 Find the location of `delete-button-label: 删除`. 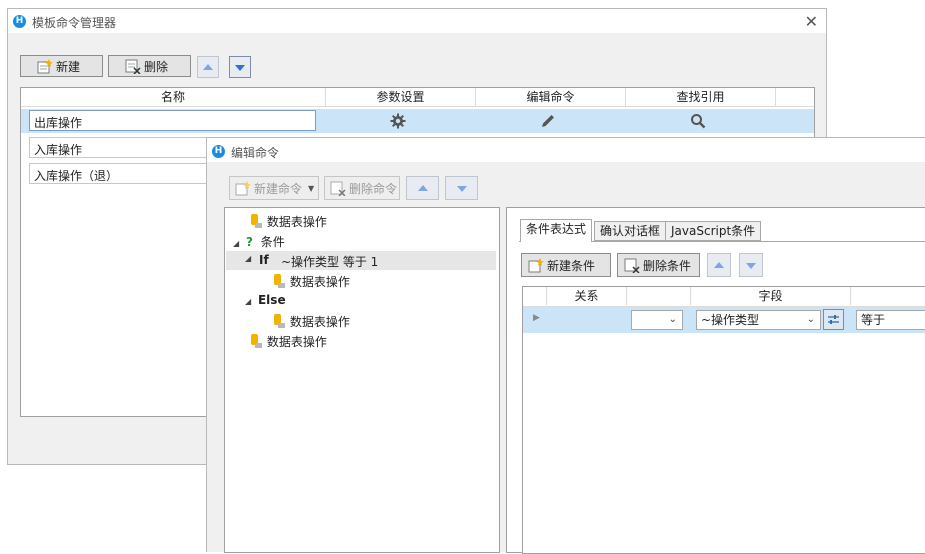

delete-button-label: 删除 is located at coordinates (156, 66).